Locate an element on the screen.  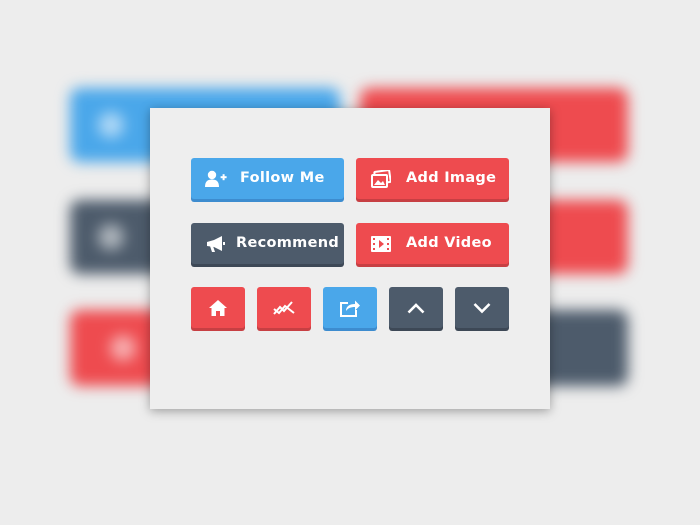
home-button is located at coordinates (218, 307).